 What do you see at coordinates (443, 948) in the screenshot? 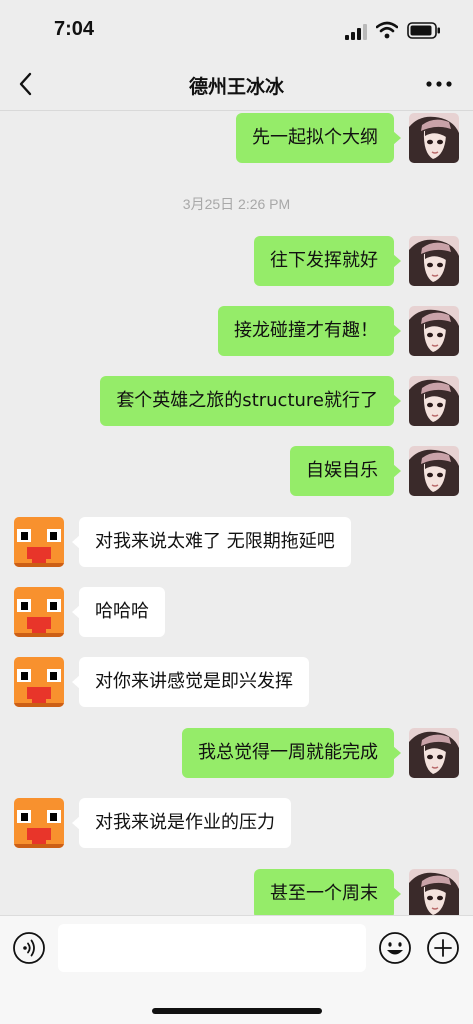
I see `plus-icon` at bounding box center [443, 948].